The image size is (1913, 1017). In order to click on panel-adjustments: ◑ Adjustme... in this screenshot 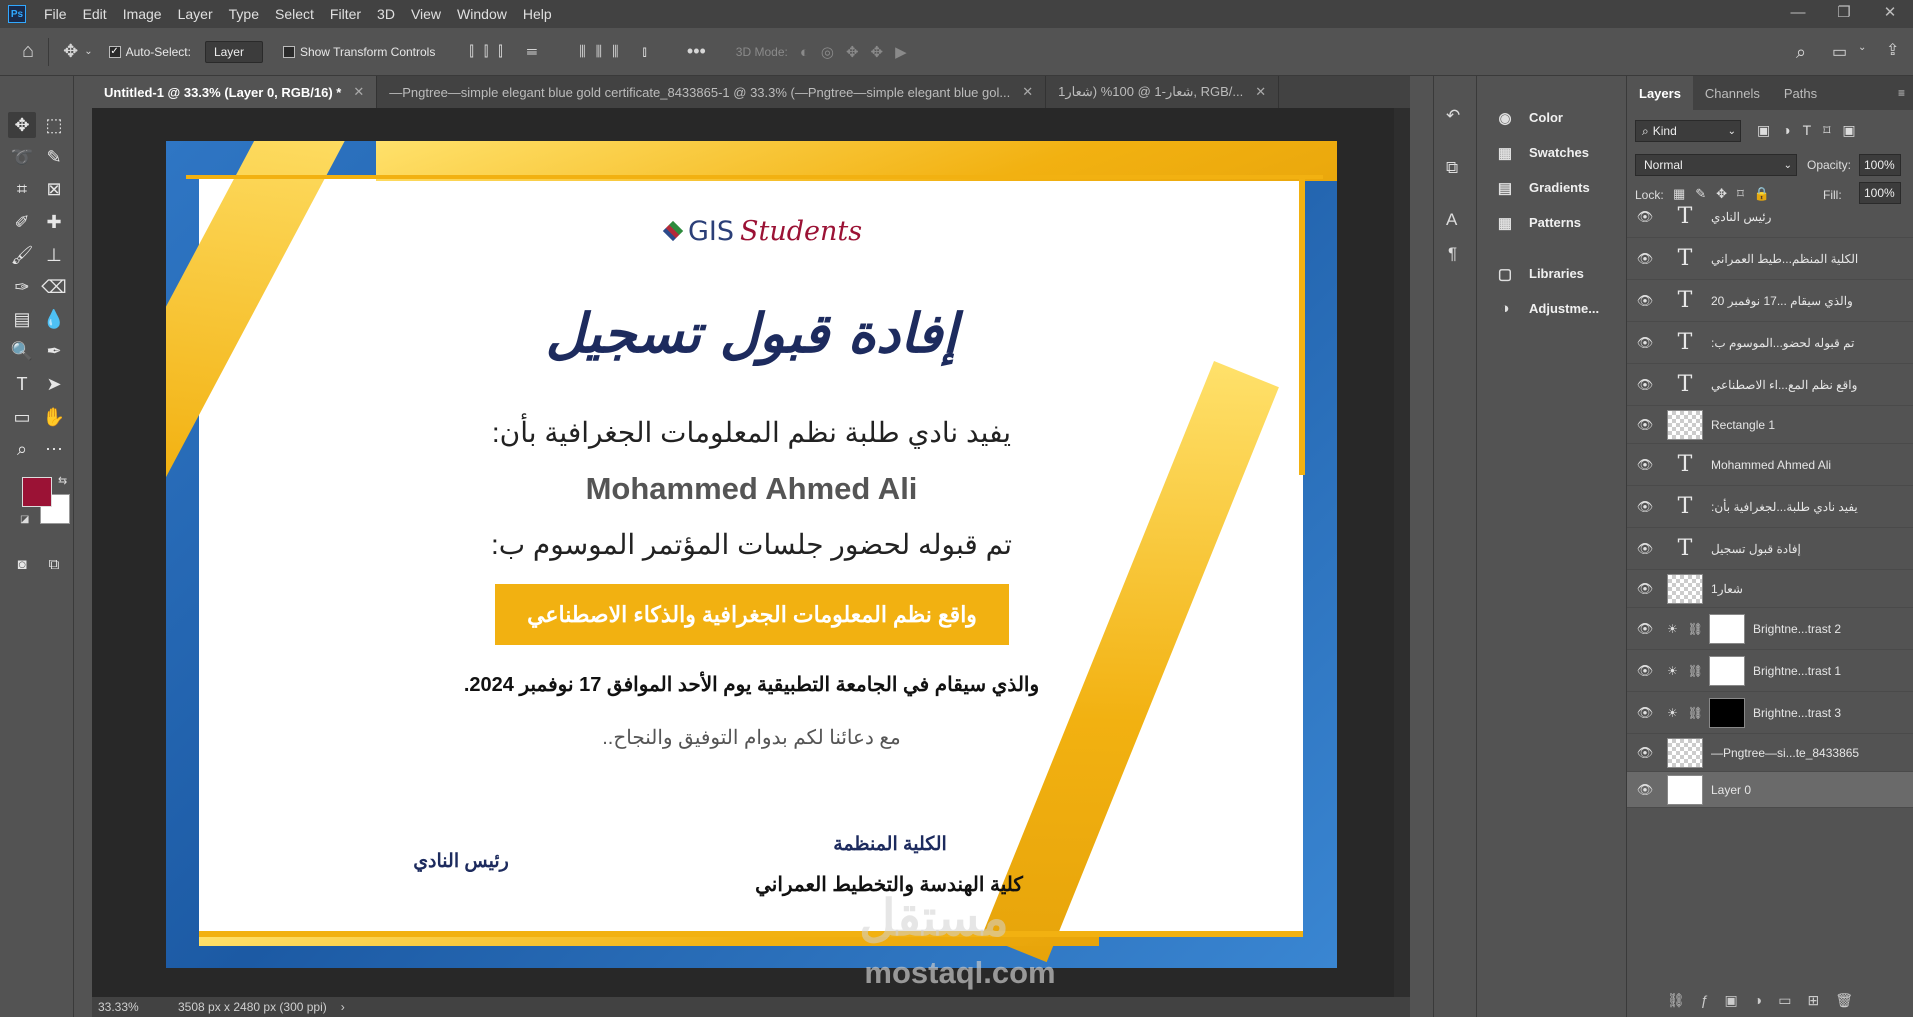, I will do `click(1553, 308)`.